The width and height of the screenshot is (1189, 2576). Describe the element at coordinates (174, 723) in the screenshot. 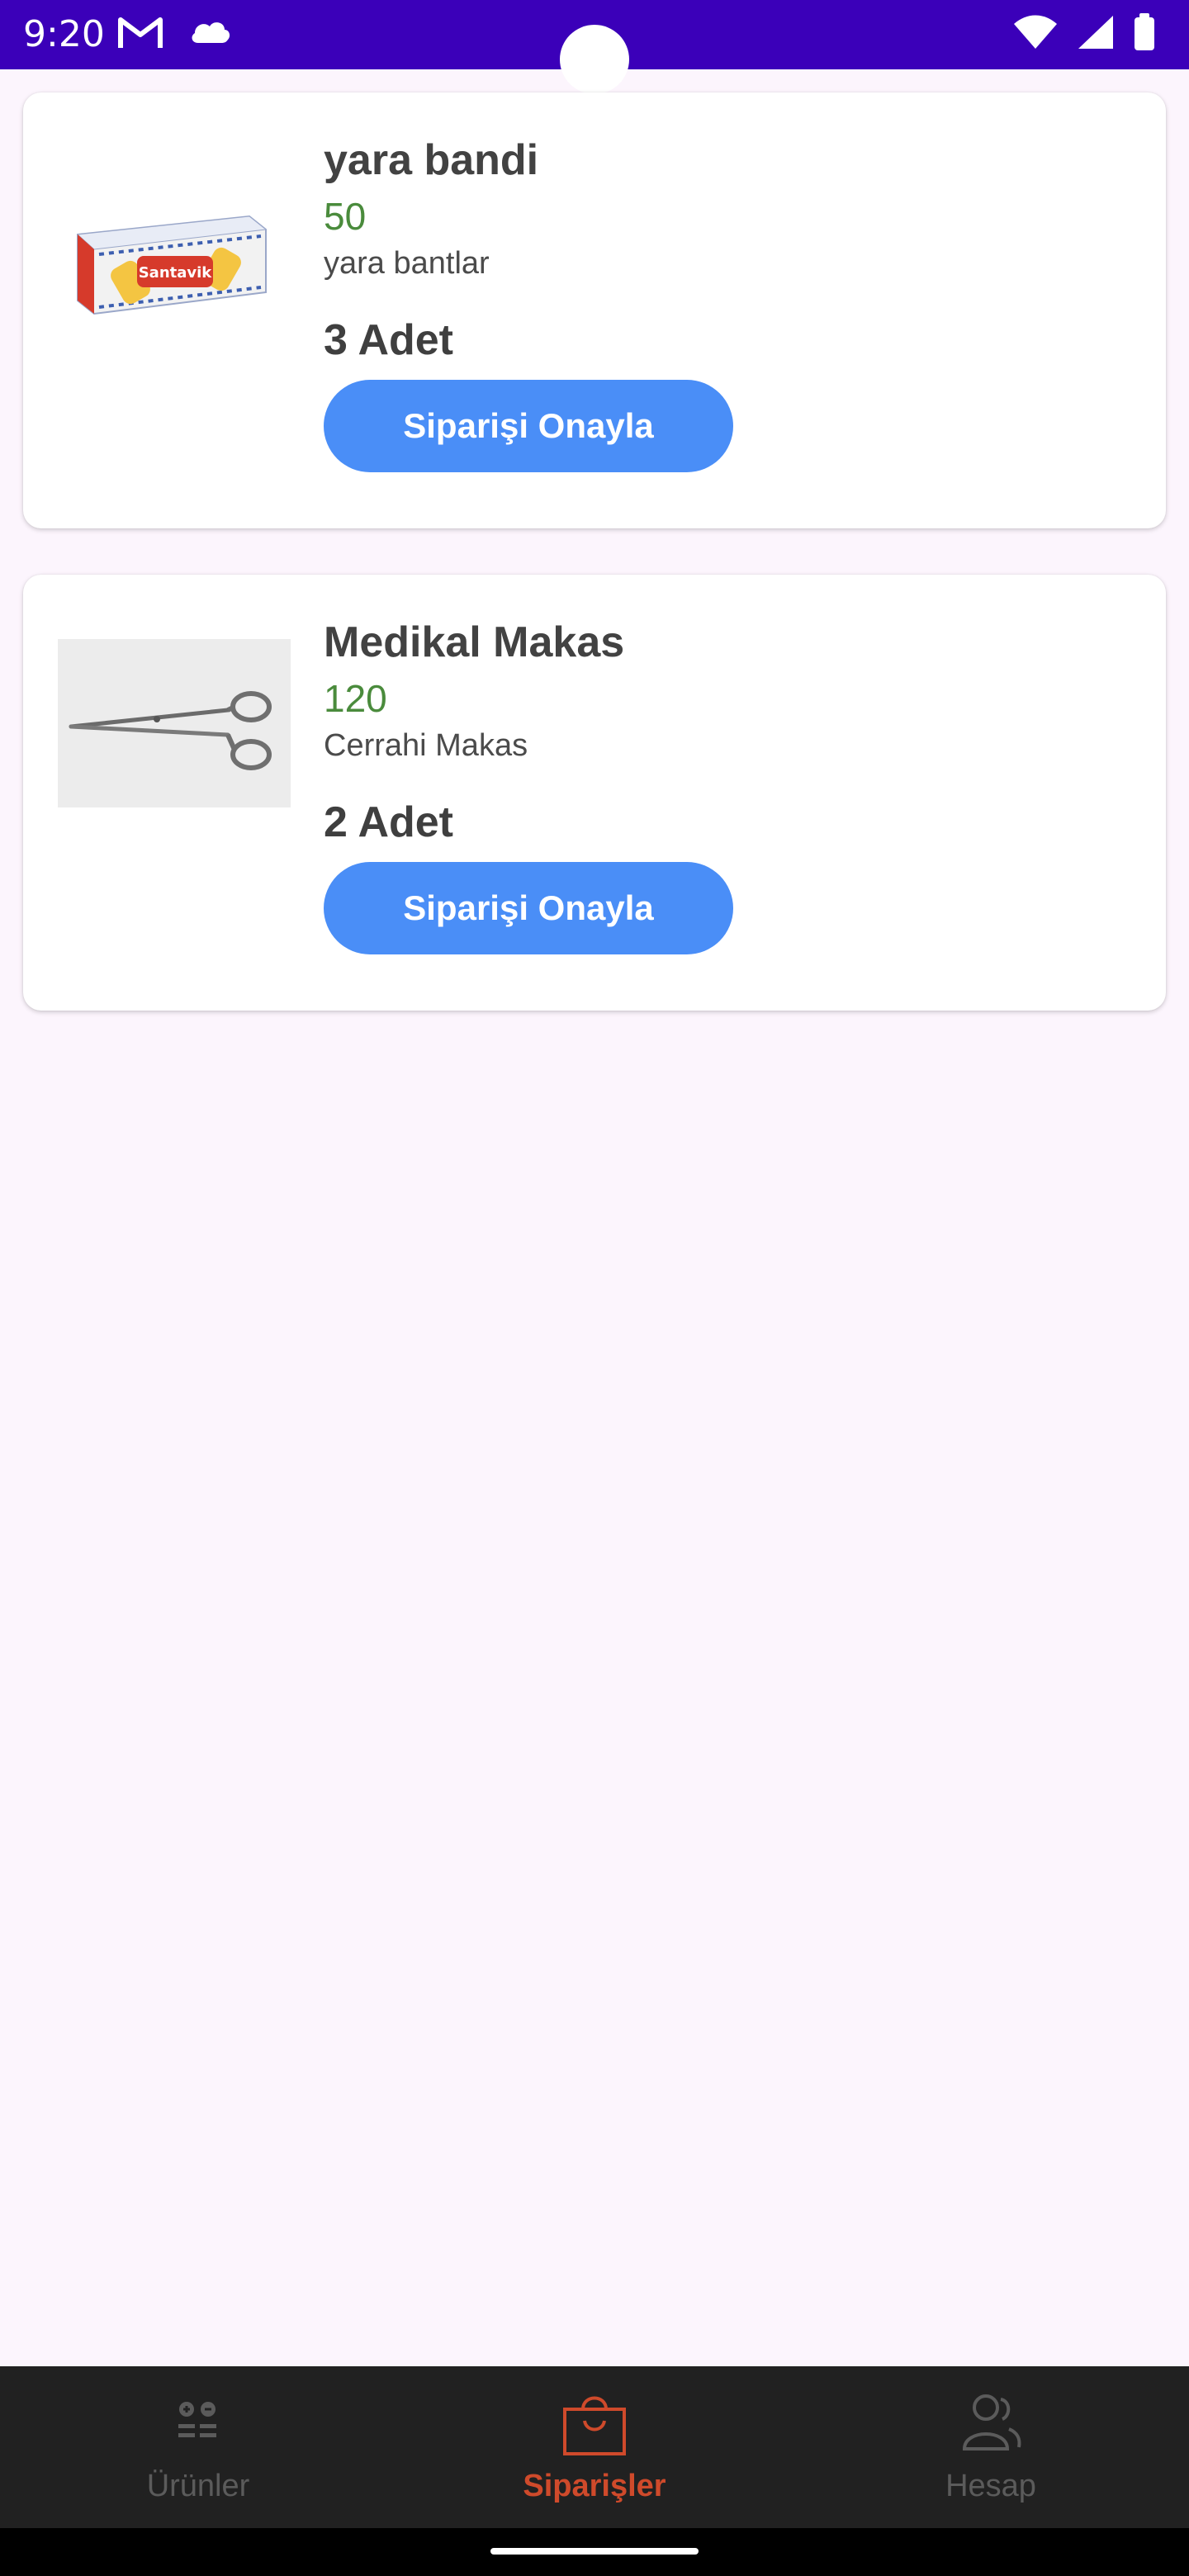

I see `surgical-scissors-image` at that location.